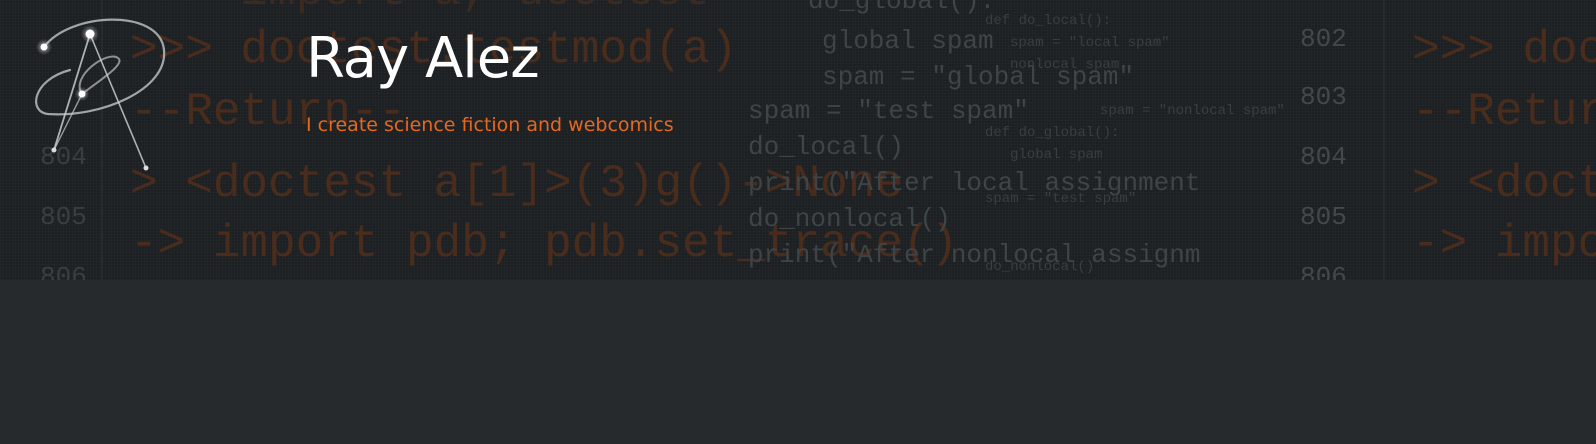  What do you see at coordinates (1504, 50) in the screenshot?
I see `bg-code-line: >>> doctest.testmod(a)` at bounding box center [1504, 50].